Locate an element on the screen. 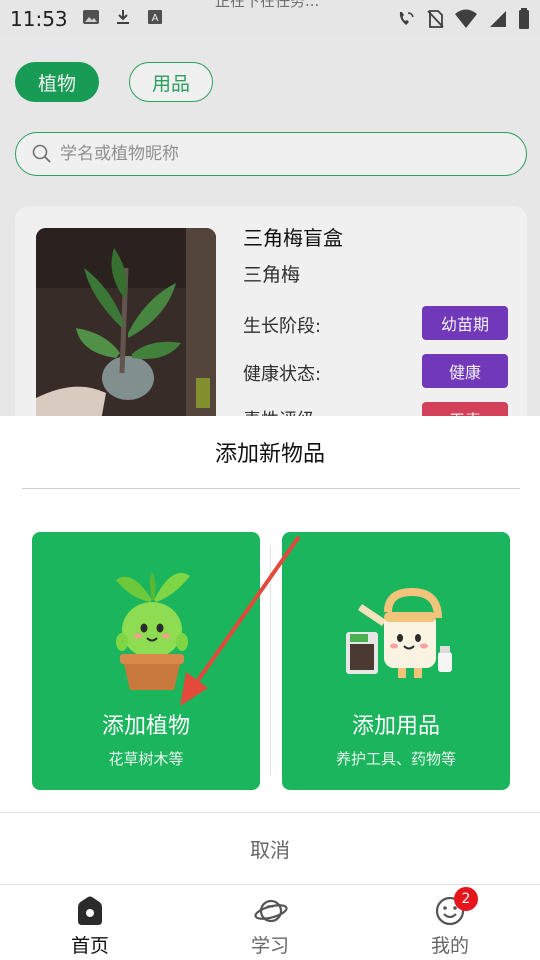 This screenshot has height=960, width=540. option-separator is located at coordinates (270, 661).